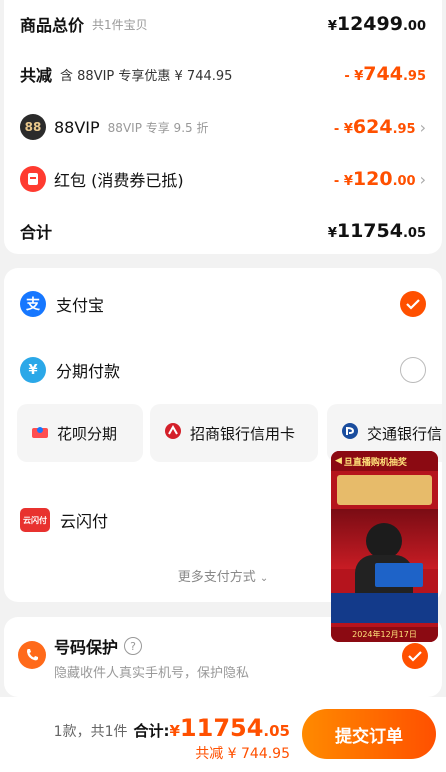 The width and height of the screenshot is (446, 772). What do you see at coordinates (133, 646) in the screenshot?
I see `help-icon: ?` at bounding box center [133, 646].